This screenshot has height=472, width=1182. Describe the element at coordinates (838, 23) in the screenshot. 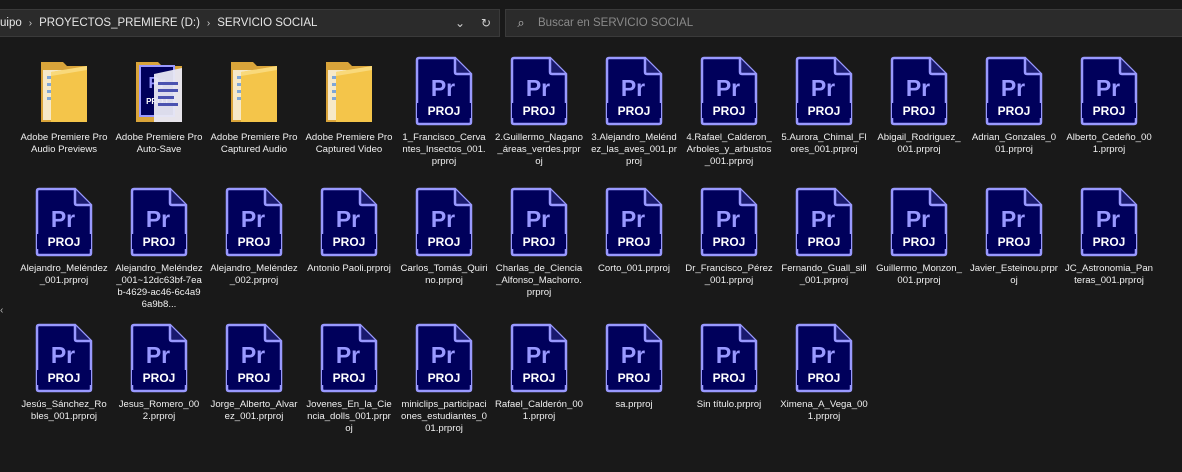

I see `search-input` at that location.